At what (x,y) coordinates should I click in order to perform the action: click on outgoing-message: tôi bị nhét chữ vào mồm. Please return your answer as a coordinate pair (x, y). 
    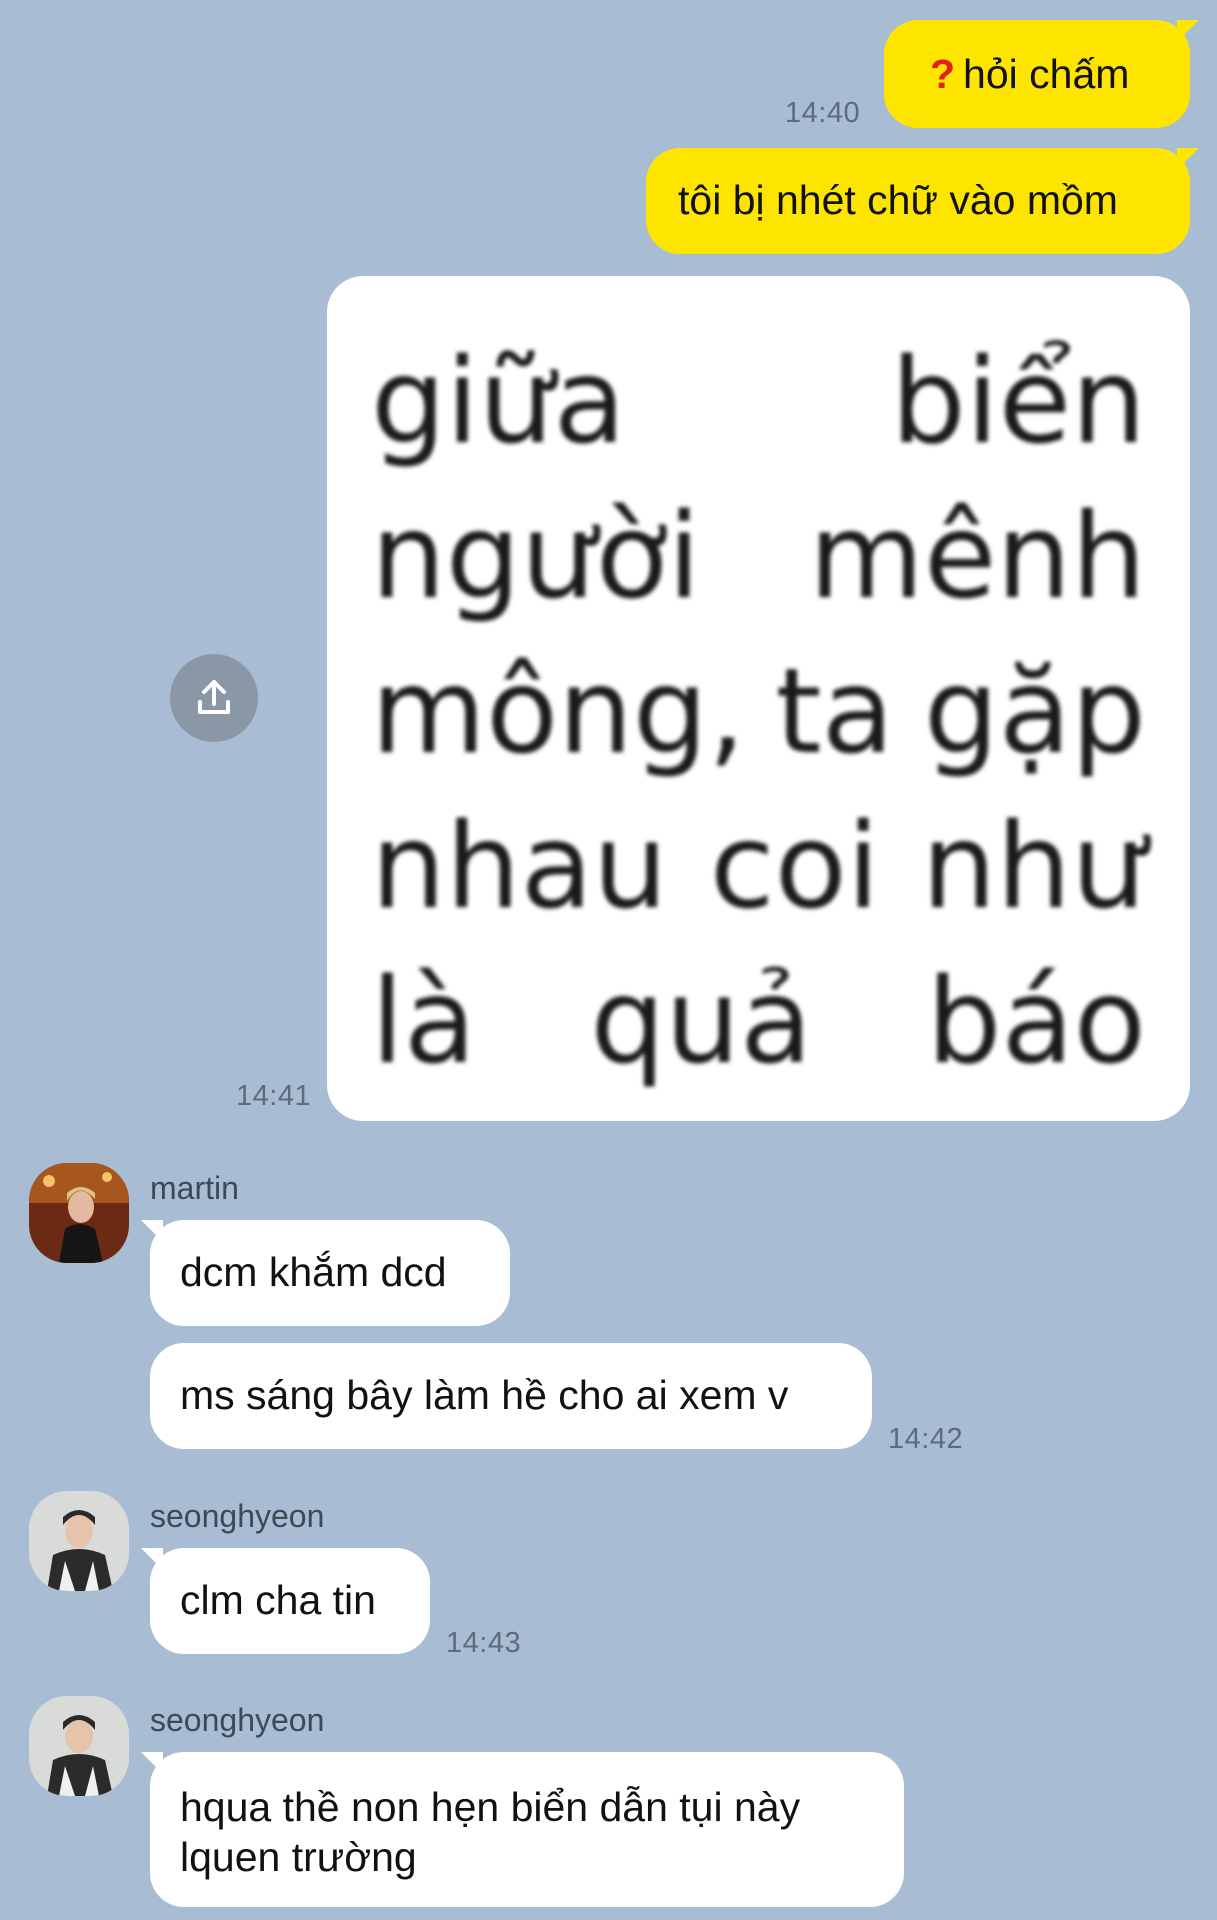
    Looking at the image, I should click on (922, 201).